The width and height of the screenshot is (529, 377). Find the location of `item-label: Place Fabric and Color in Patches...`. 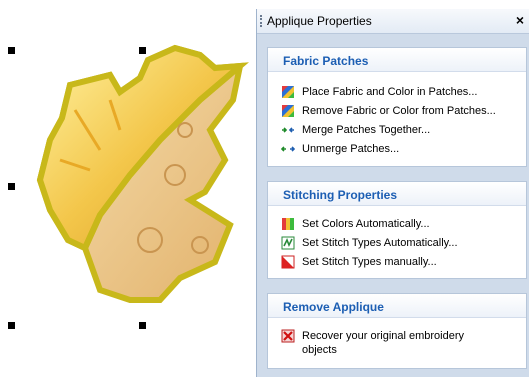

item-label: Place Fabric and Color in Patches... is located at coordinates (390, 92).